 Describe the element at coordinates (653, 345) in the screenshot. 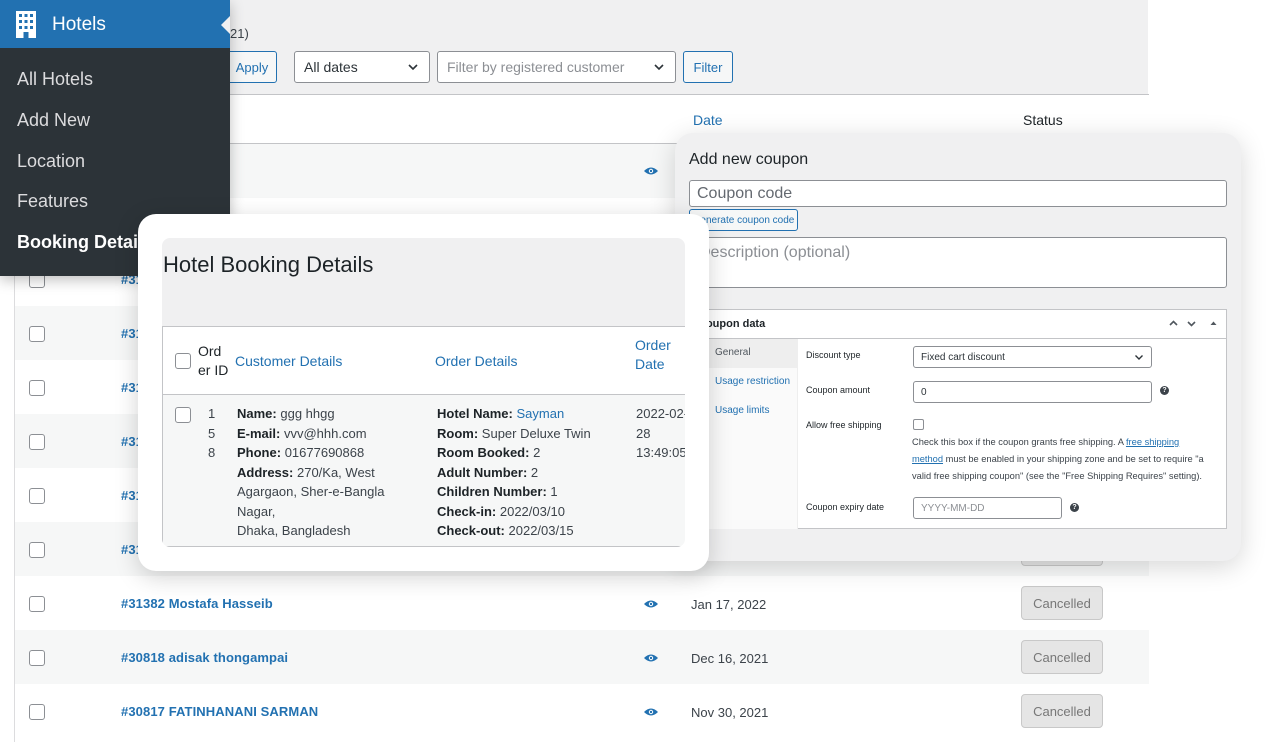

I see `column-header-order-date-1: Order` at that location.